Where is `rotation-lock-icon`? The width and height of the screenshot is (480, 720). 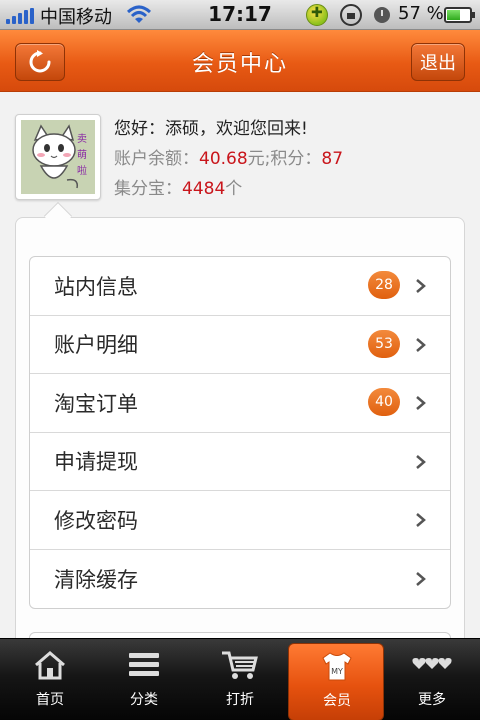
rotation-lock-icon is located at coordinates (351, 15).